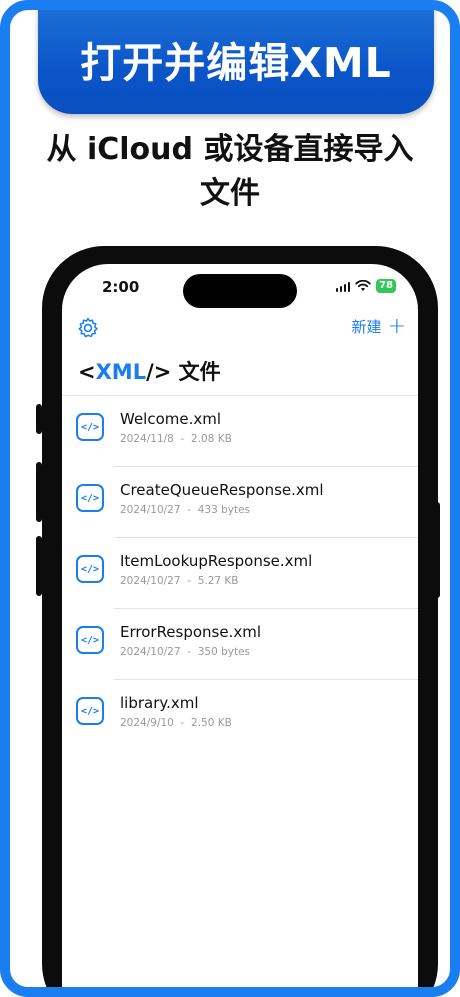 Image resolution: width=460 pixels, height=997 pixels. I want to click on file-date: 2024/11/8, so click(147, 439).